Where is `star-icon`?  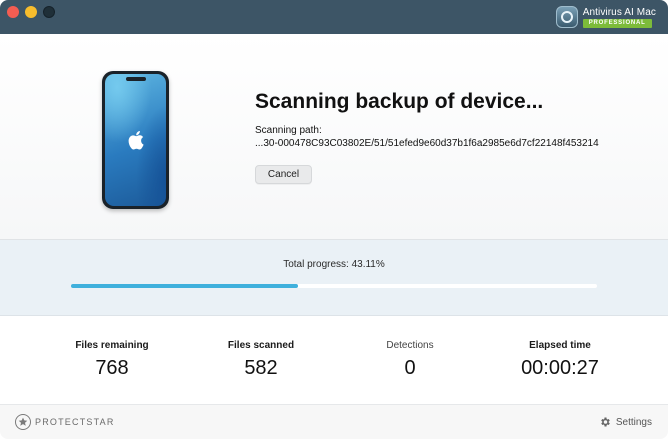
star-icon is located at coordinates (23, 422).